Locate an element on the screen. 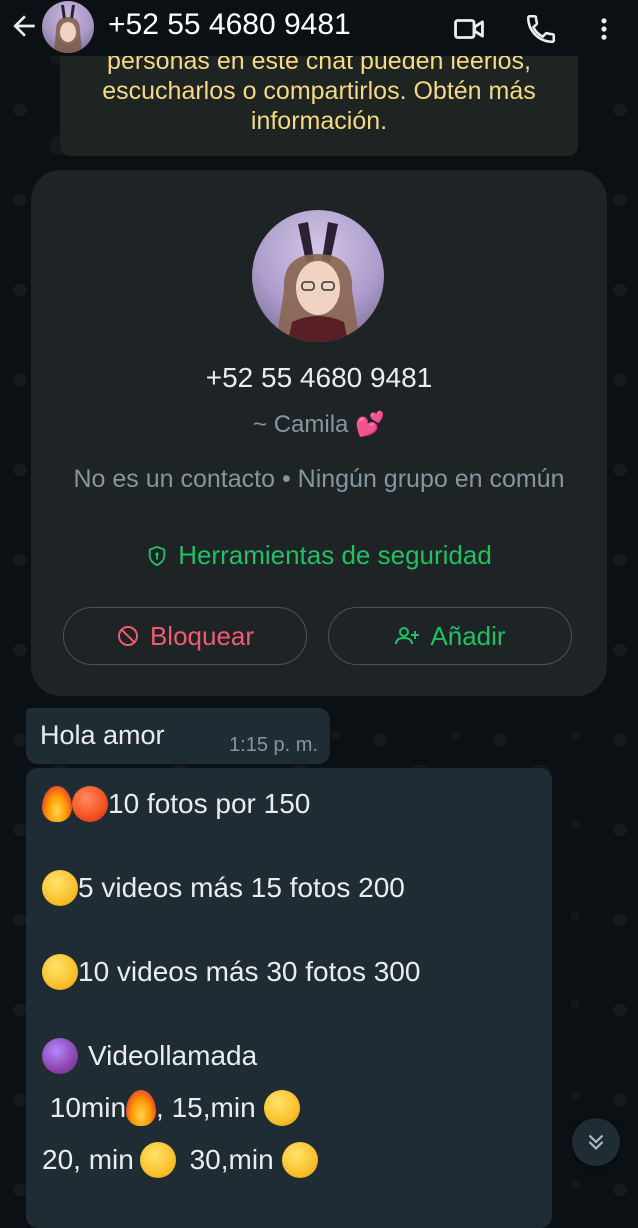 This screenshot has width=638, height=1228. add-person-icon is located at coordinates (407, 636).